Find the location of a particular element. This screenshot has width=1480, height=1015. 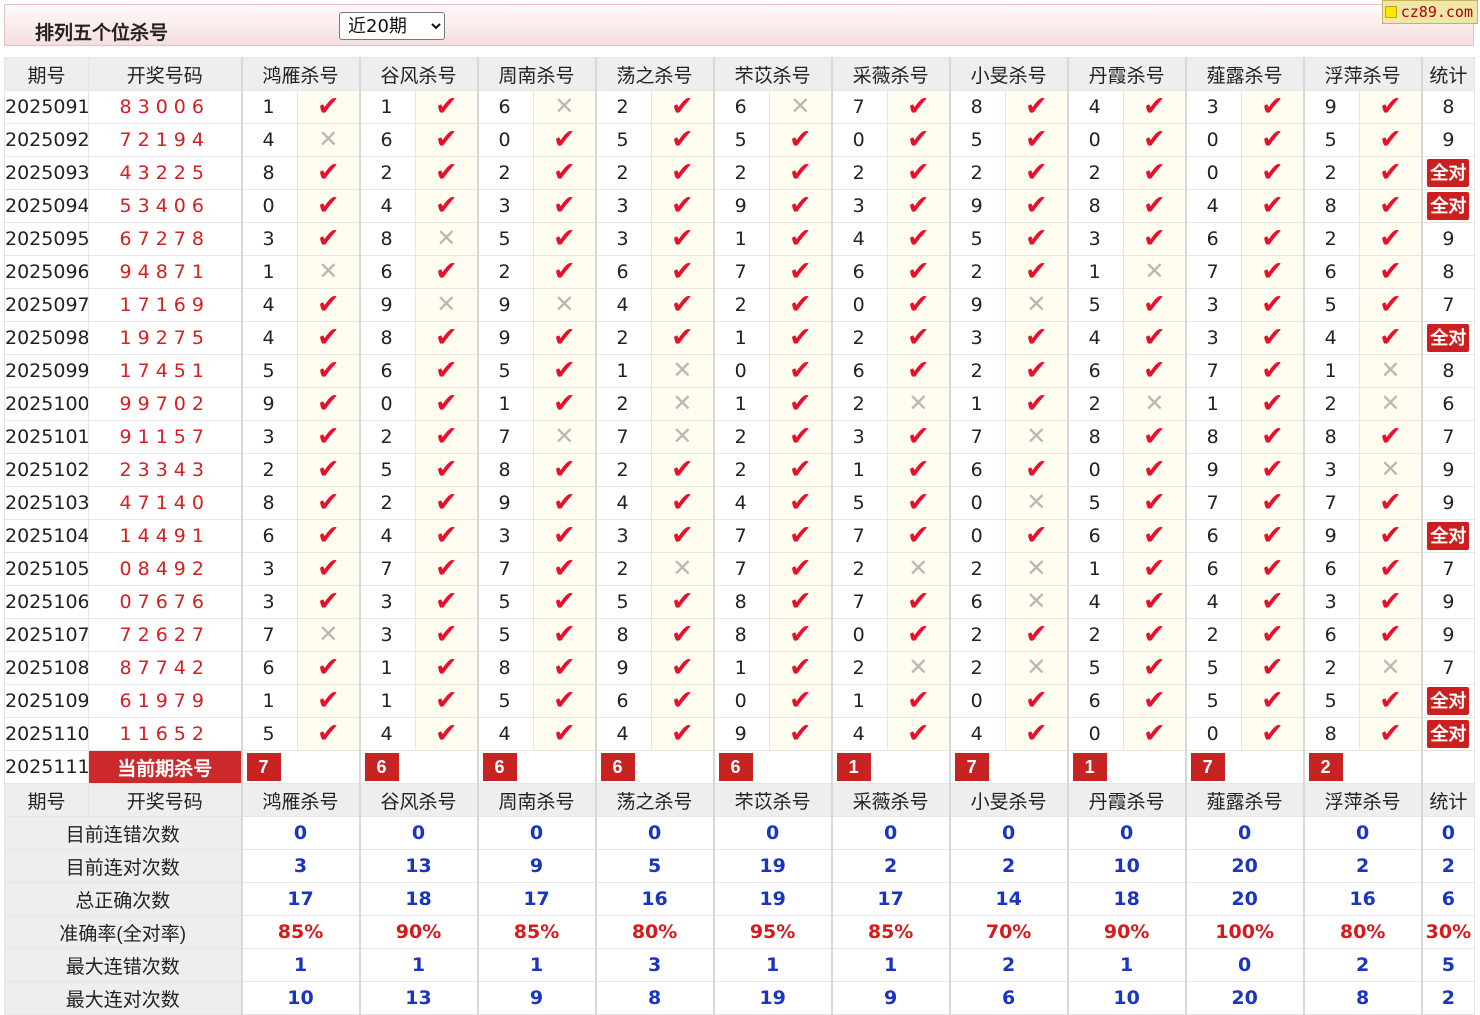

stats-value: 17 is located at coordinates (300, 899).